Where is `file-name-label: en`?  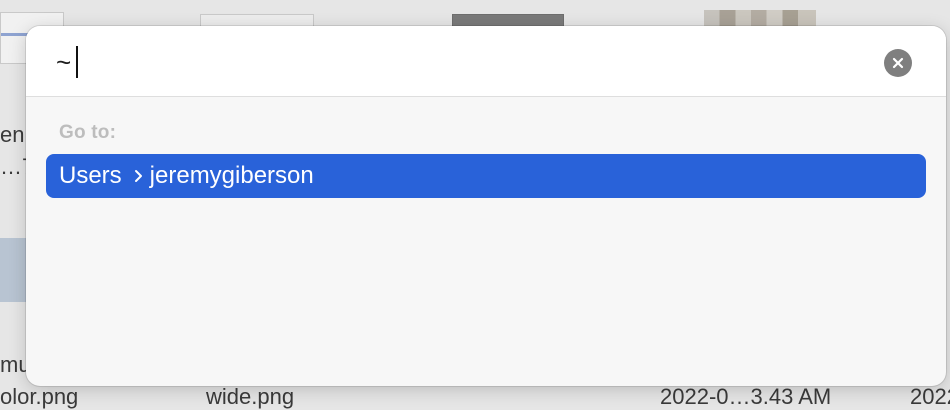 file-name-label: en is located at coordinates (12, 134).